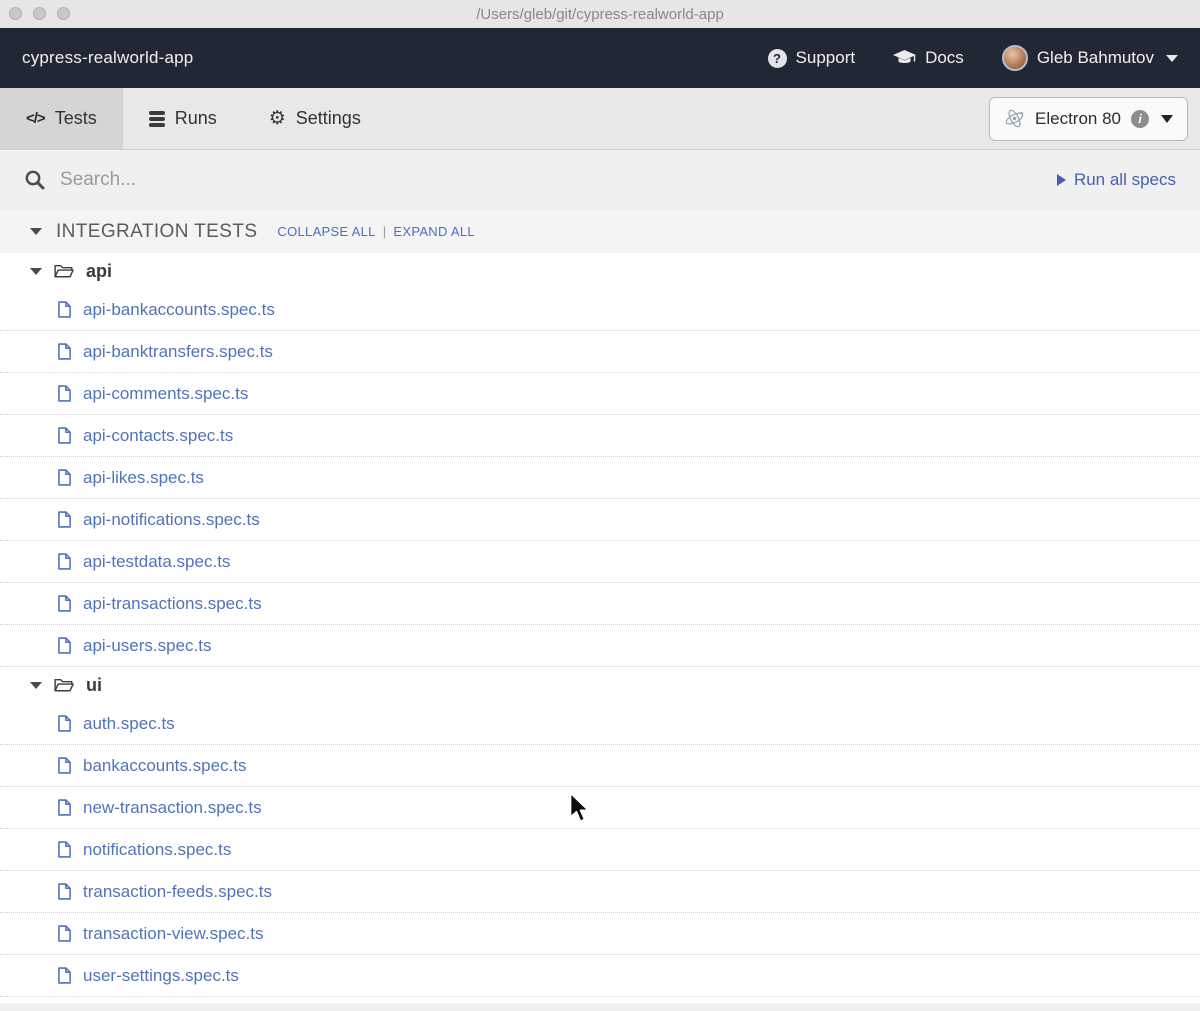 This screenshot has height=1011, width=1200. Describe the element at coordinates (1124, 179) in the screenshot. I see `run-all-specs-label: Run all specs` at that location.